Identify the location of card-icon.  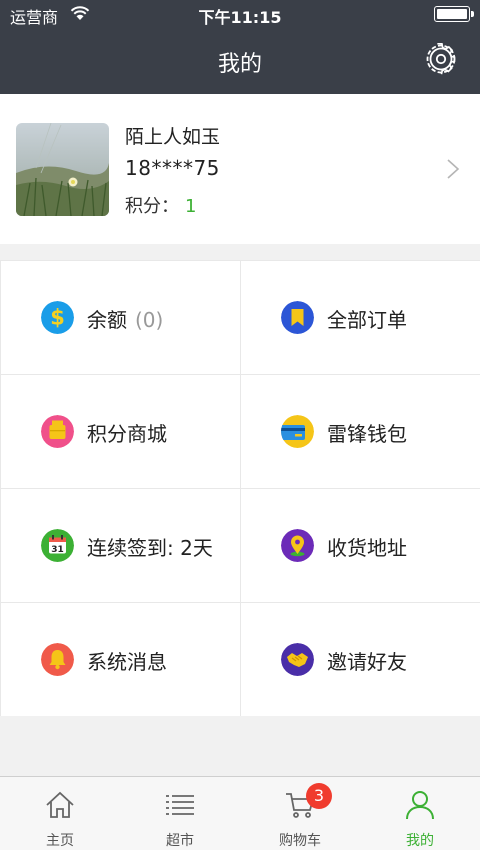
(297, 431).